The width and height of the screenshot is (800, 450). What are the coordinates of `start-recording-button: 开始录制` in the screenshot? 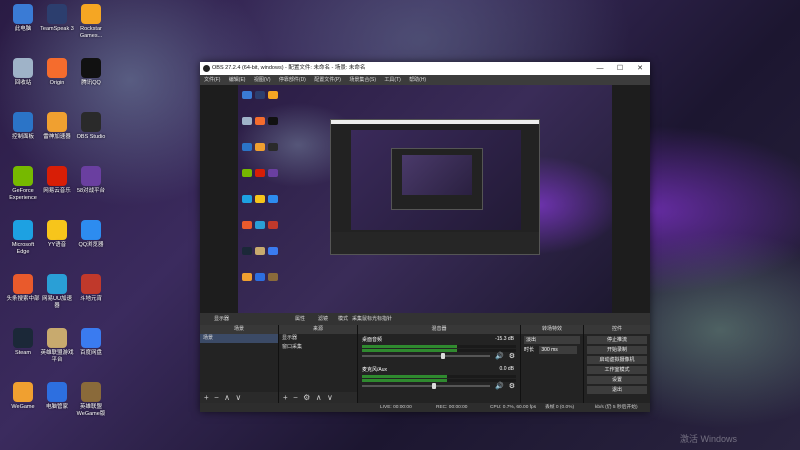 It's located at (617, 350).